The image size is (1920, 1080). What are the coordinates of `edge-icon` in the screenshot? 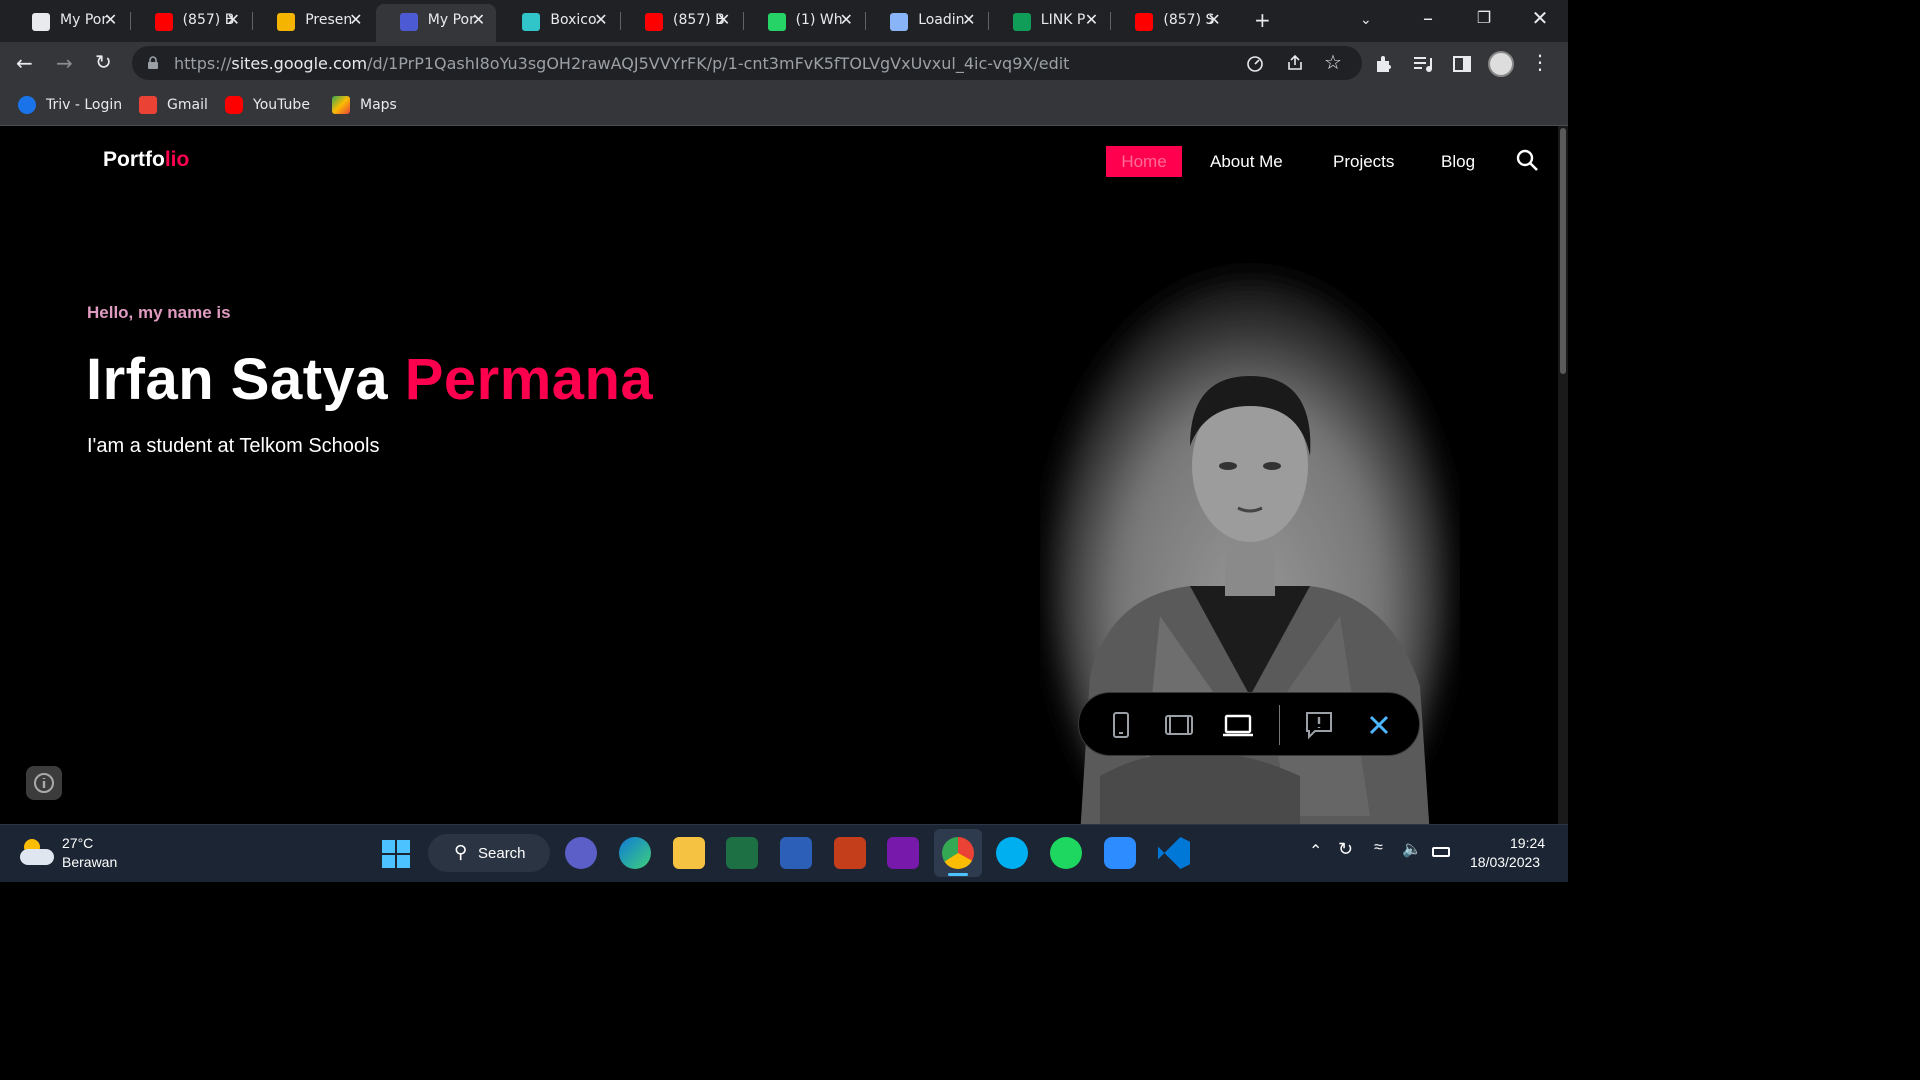 It's located at (635, 853).